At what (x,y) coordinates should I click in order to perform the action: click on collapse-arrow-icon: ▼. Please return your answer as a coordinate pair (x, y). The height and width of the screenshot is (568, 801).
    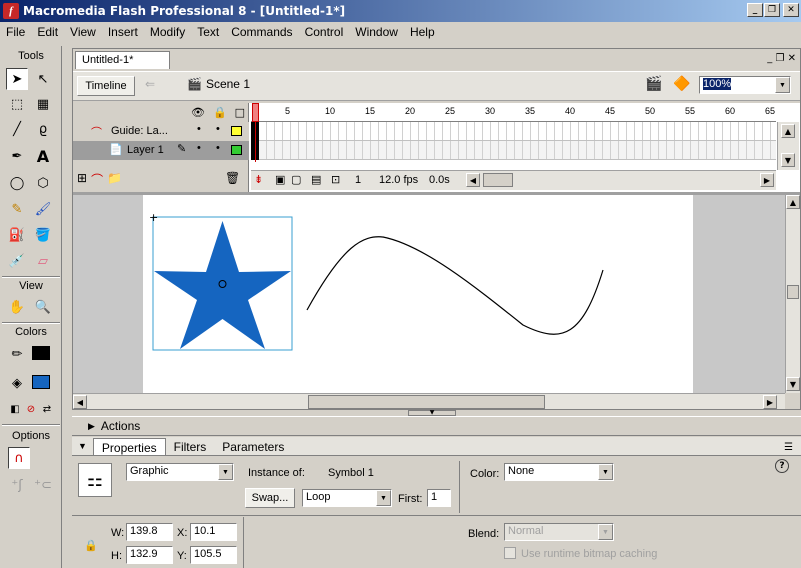
    Looking at the image, I should click on (82, 446).